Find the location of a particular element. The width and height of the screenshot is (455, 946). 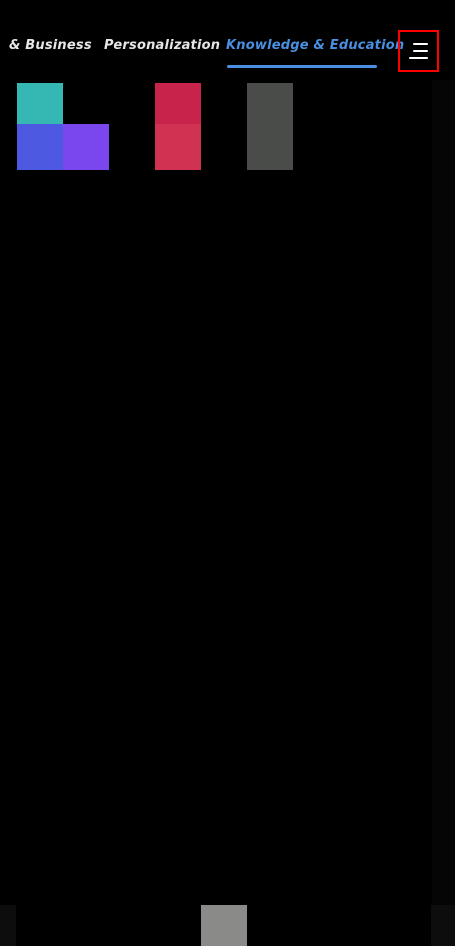

bottom-nav-handle is located at coordinates (224, 925).